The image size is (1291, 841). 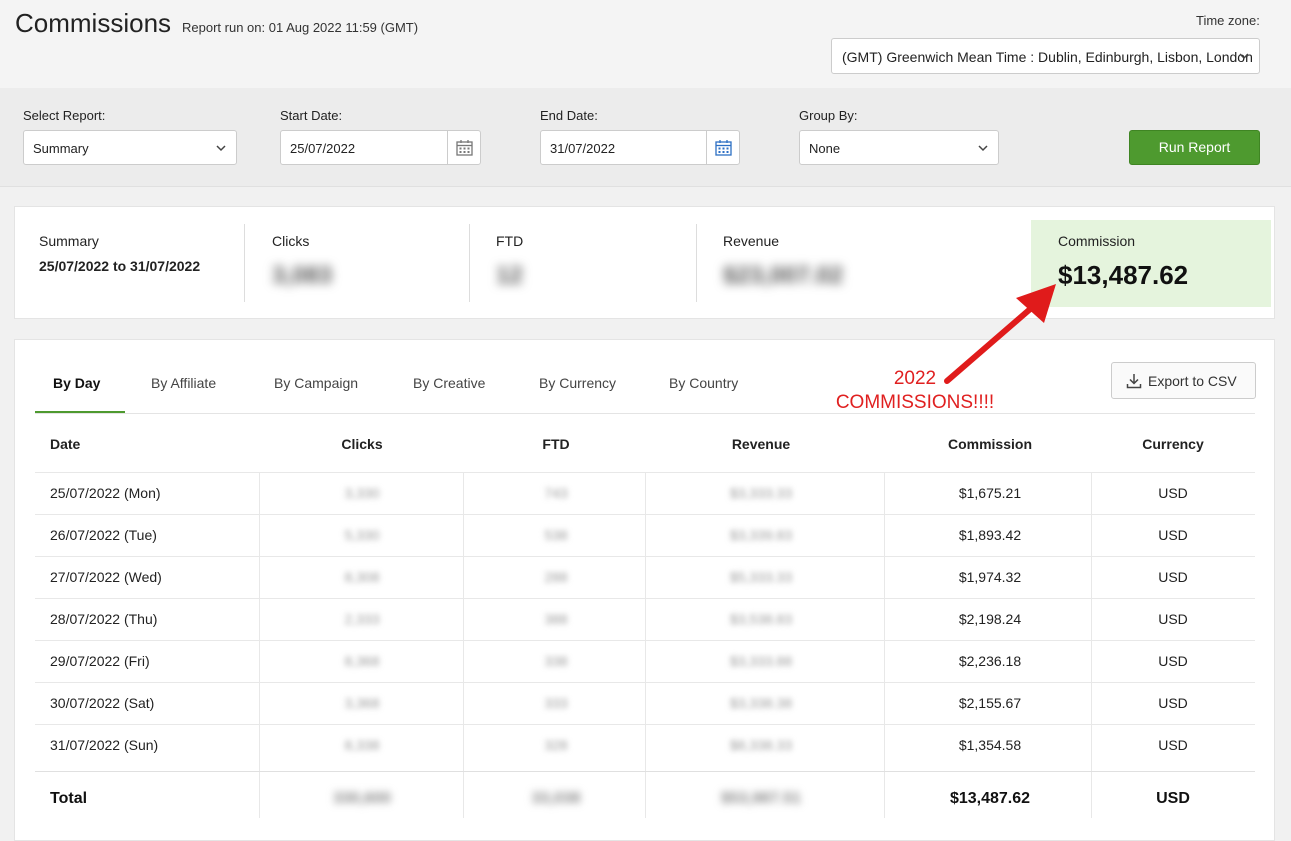 I want to click on ftd-value: 12, so click(x=509, y=275).